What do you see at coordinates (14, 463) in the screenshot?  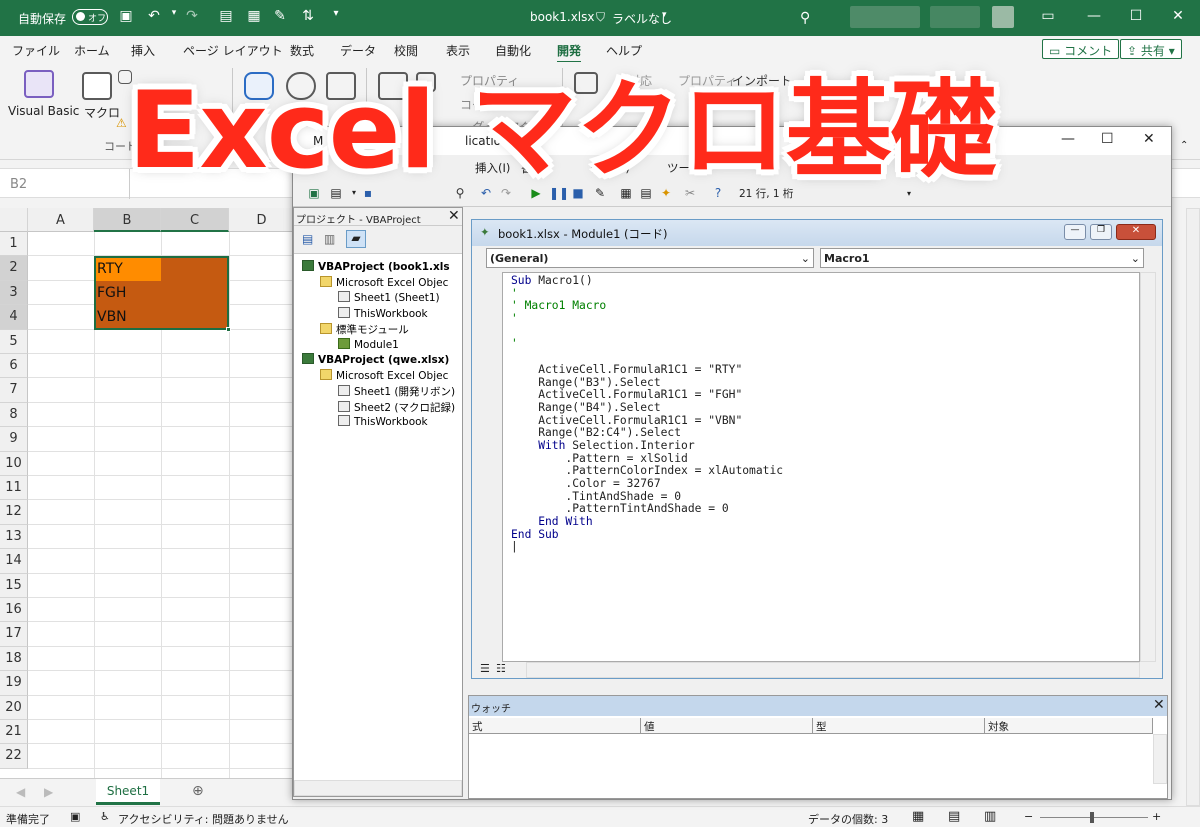 I see `row-header-10: 10` at bounding box center [14, 463].